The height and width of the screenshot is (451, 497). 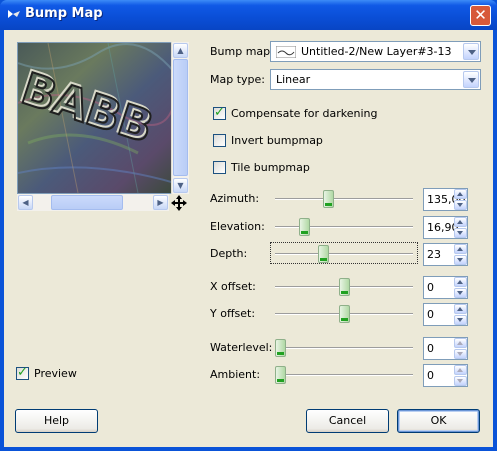 What do you see at coordinates (375, 79) in the screenshot?
I see `map-type-select: Linear` at bounding box center [375, 79].